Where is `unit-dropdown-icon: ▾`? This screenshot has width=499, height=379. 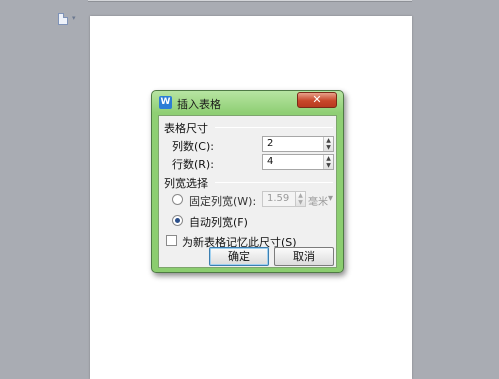 unit-dropdown-icon: ▾ is located at coordinates (331, 198).